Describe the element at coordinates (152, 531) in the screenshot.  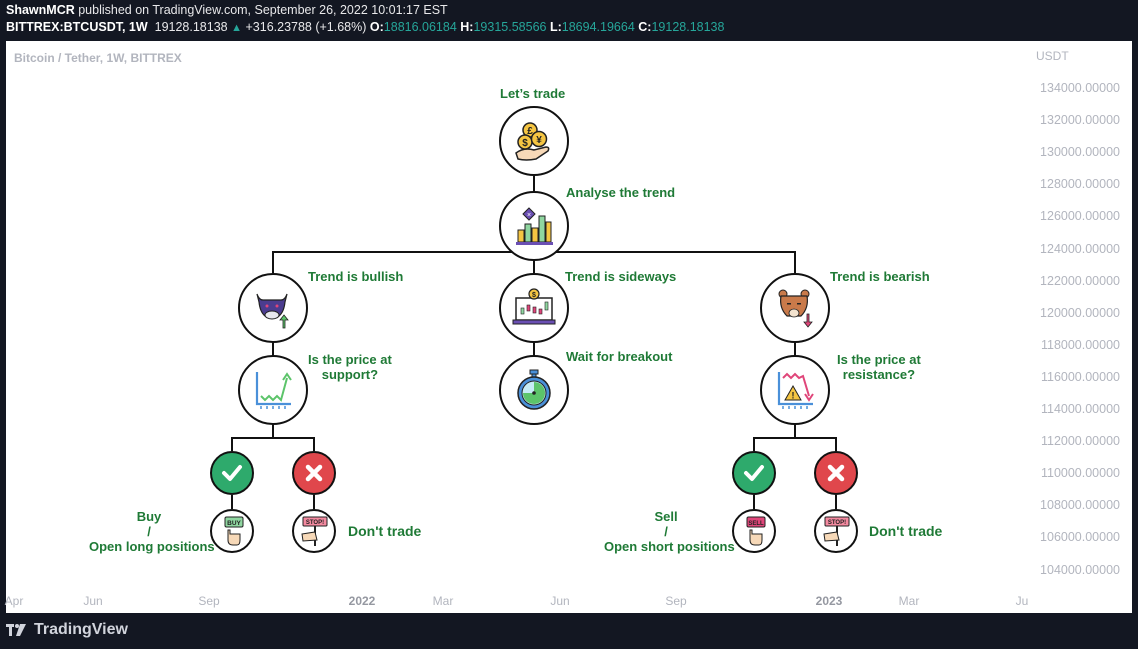
I see `label-buy-long: Buy / Open long positions` at that location.